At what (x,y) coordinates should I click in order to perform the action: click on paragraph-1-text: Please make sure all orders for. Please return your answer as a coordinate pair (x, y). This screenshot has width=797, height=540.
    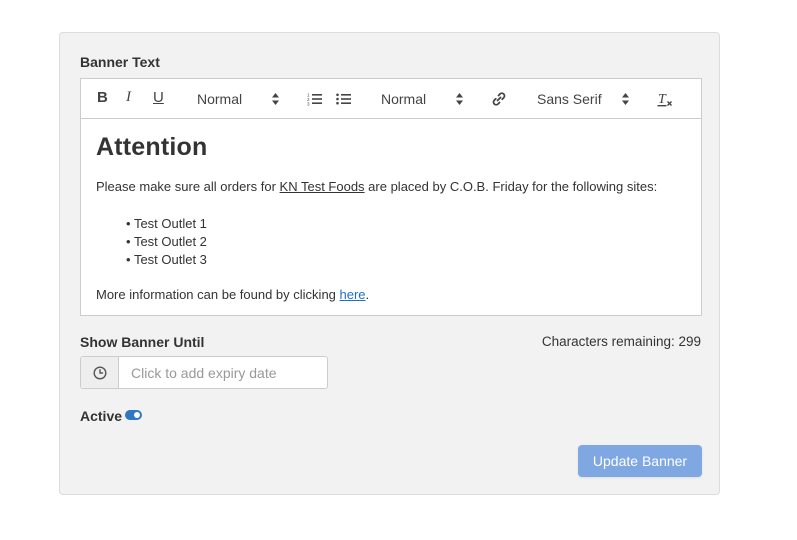
    Looking at the image, I should click on (188, 186).